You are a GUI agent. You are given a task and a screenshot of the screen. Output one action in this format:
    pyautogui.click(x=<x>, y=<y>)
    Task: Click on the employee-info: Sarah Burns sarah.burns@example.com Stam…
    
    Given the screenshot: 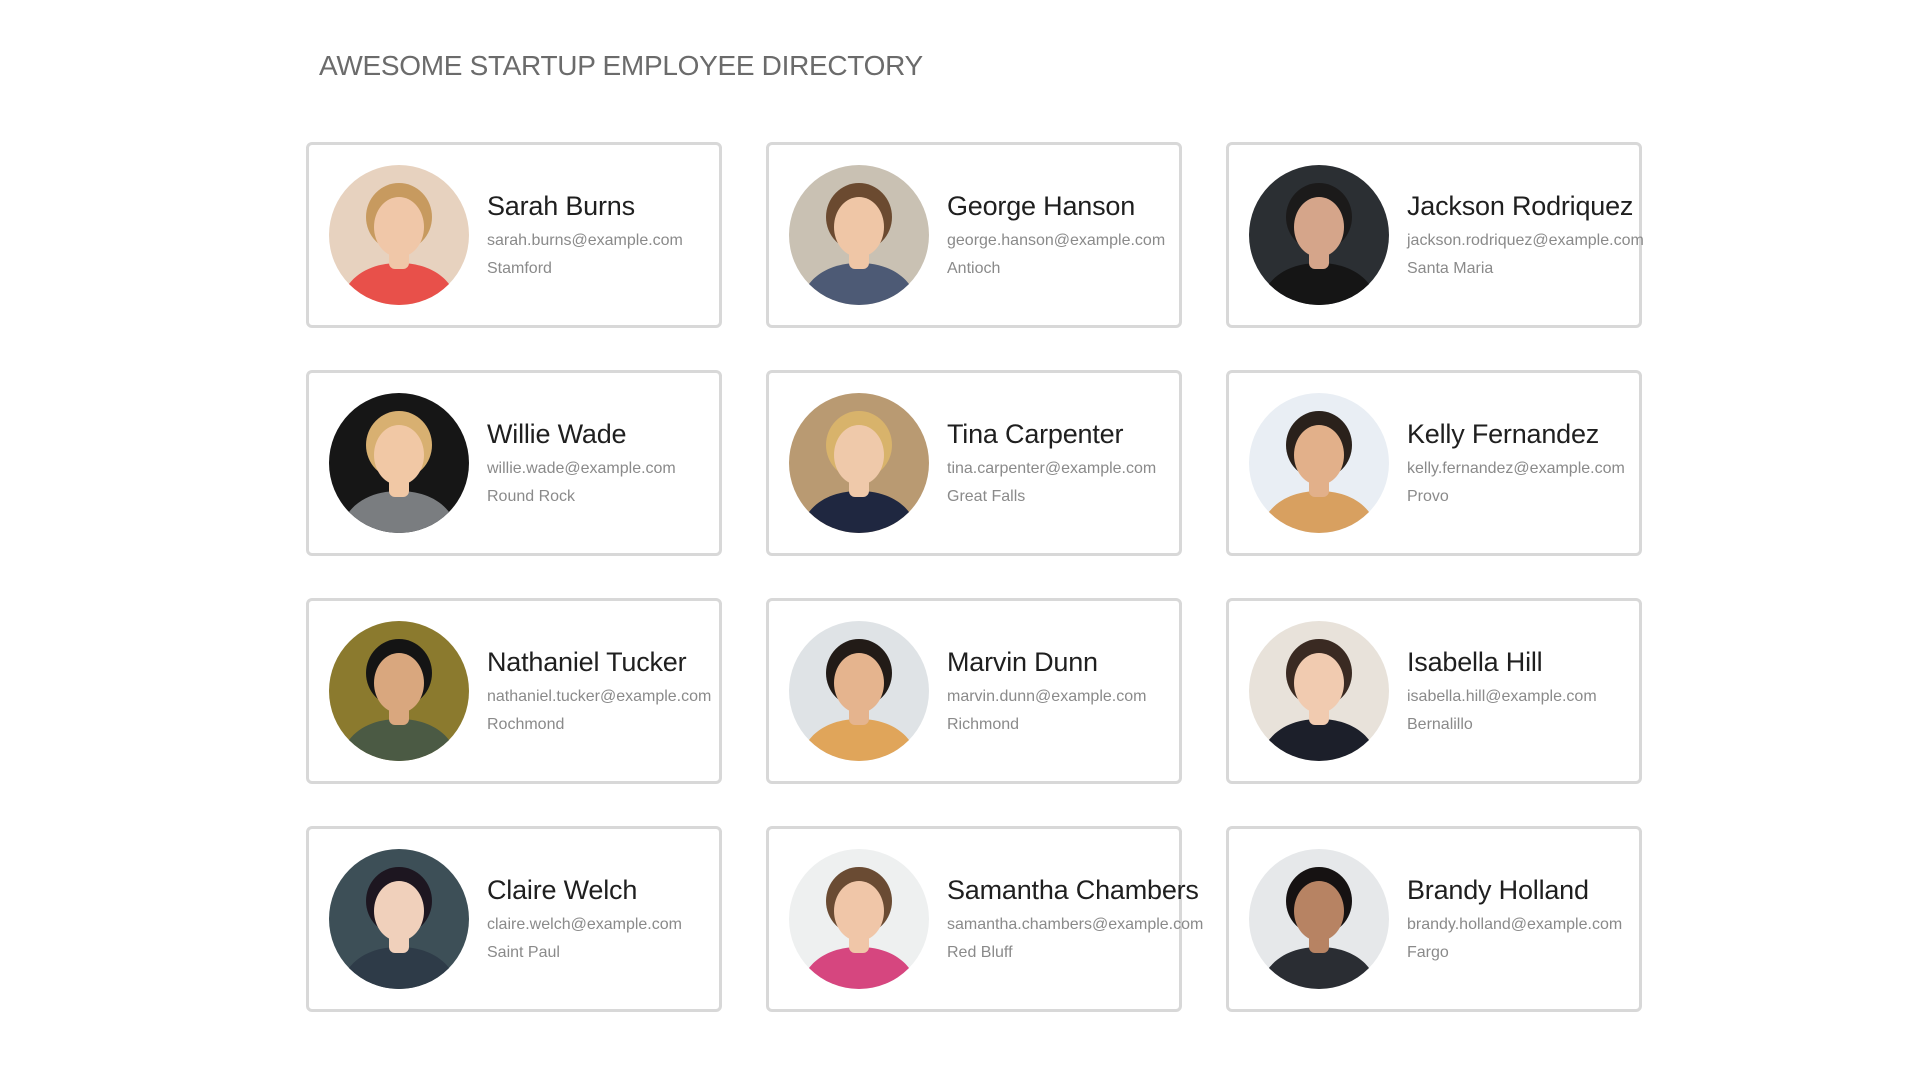 What is the action you would take?
    pyautogui.click(x=585, y=234)
    